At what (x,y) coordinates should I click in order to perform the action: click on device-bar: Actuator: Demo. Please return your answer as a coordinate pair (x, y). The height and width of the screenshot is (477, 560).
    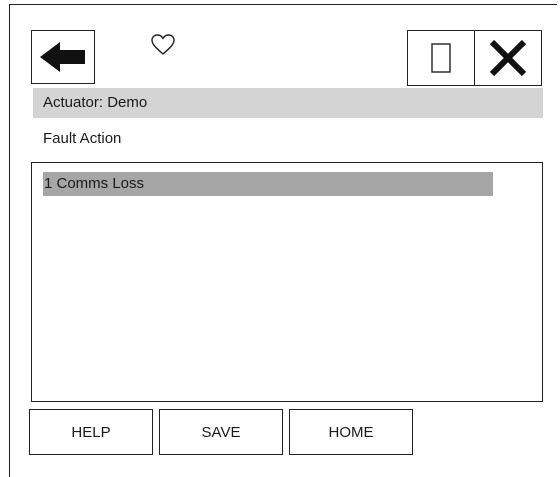
    Looking at the image, I should click on (288, 103).